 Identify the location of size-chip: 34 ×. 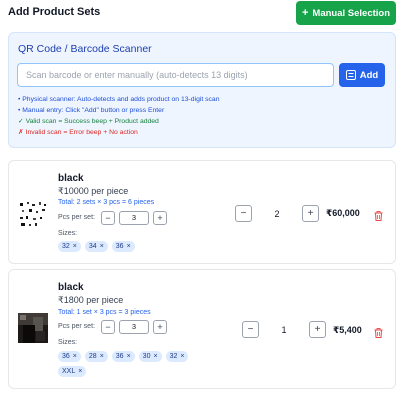
(96, 246).